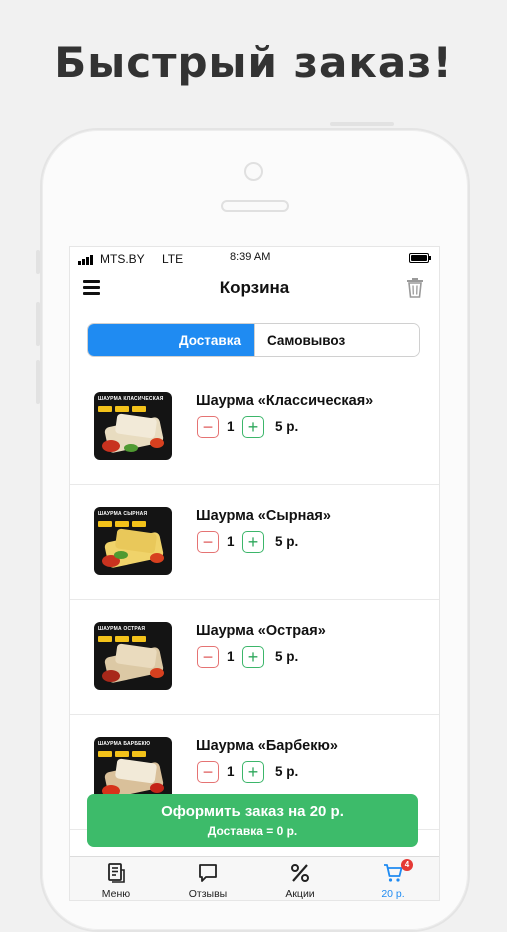 The width and height of the screenshot is (507, 932). I want to click on product-image-caption: ШАУРМА ОСТРАЯ, so click(121, 629).